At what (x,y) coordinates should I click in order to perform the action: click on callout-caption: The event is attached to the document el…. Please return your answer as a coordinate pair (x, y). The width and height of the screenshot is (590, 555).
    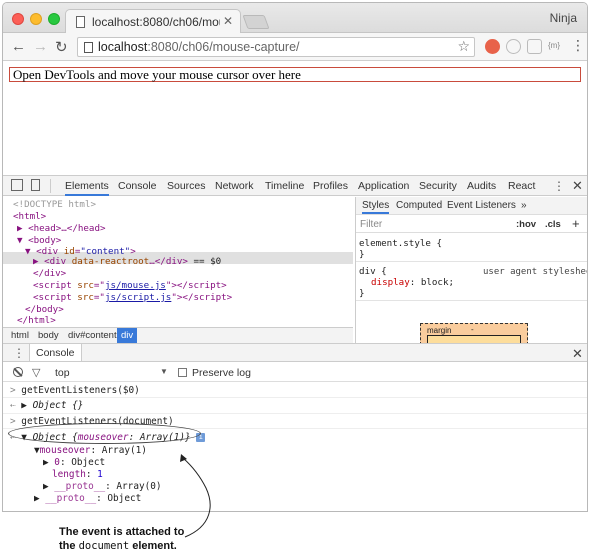
    Looking at the image, I should click on (122, 539).